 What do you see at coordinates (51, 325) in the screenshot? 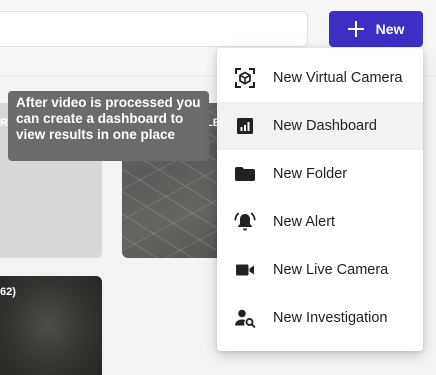
I see `camera-card: 62)` at bounding box center [51, 325].